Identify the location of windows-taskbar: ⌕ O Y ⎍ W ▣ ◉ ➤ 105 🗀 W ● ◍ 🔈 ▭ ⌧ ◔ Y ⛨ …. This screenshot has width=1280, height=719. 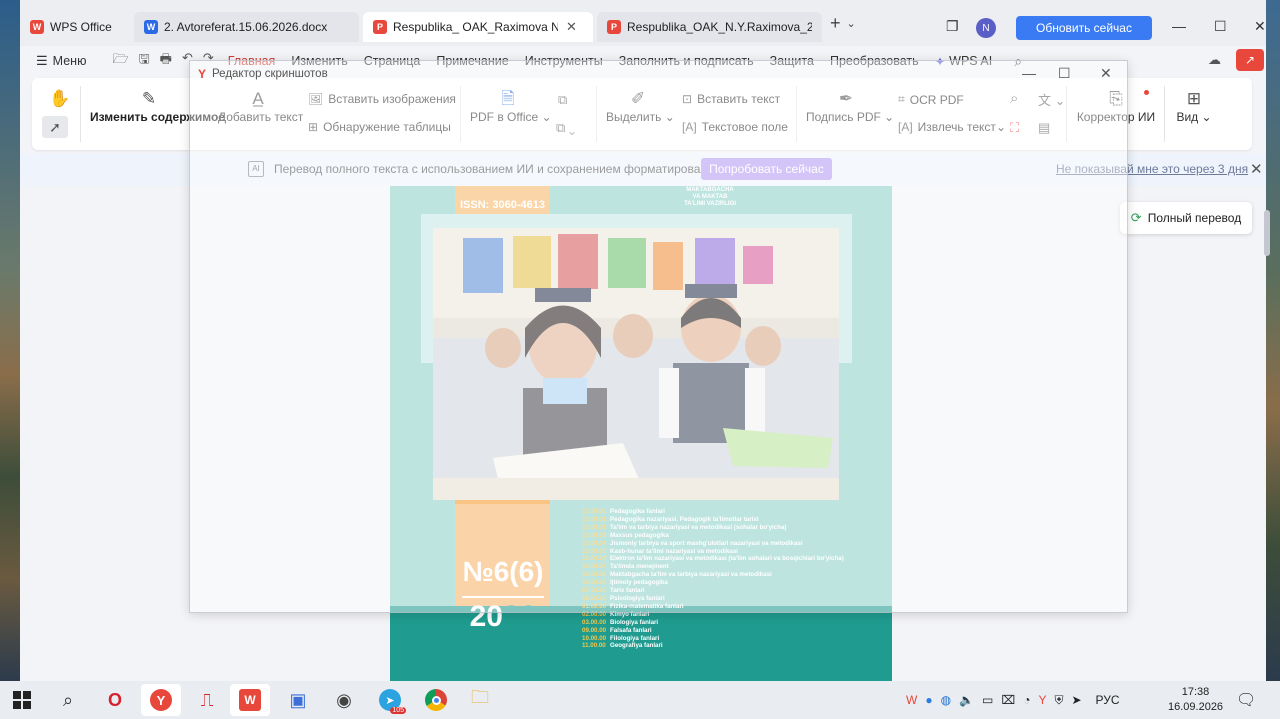
(640, 700).